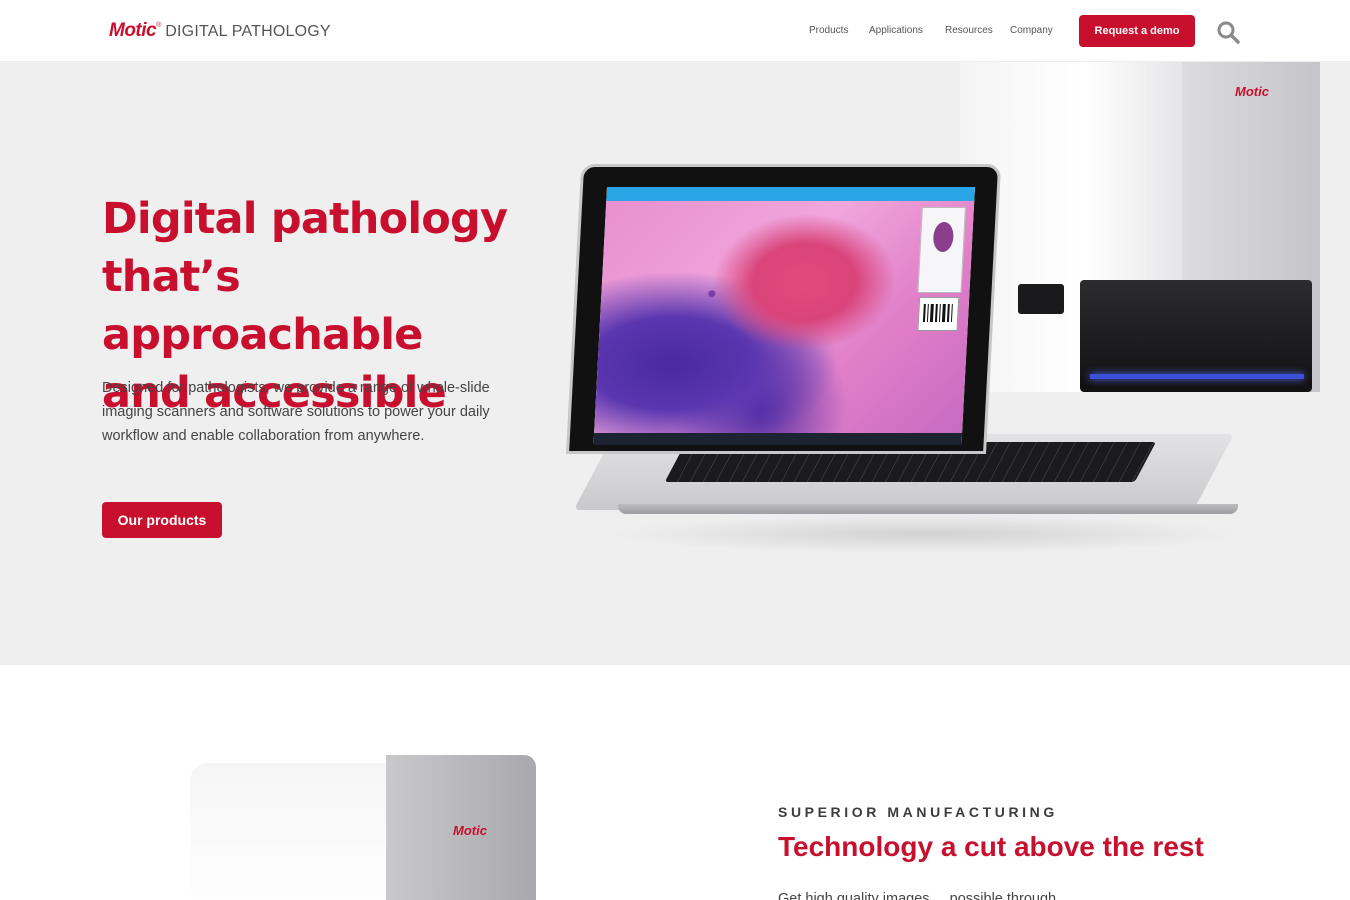 Image resolution: width=1350 pixels, height=900 pixels. What do you see at coordinates (928, 509) in the screenshot?
I see `laptop-base-front` at bounding box center [928, 509].